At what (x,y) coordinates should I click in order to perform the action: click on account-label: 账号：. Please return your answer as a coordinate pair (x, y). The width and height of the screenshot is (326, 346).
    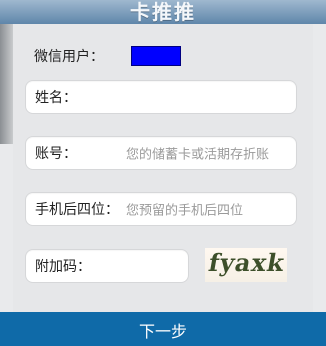
    Looking at the image, I should click on (56, 154).